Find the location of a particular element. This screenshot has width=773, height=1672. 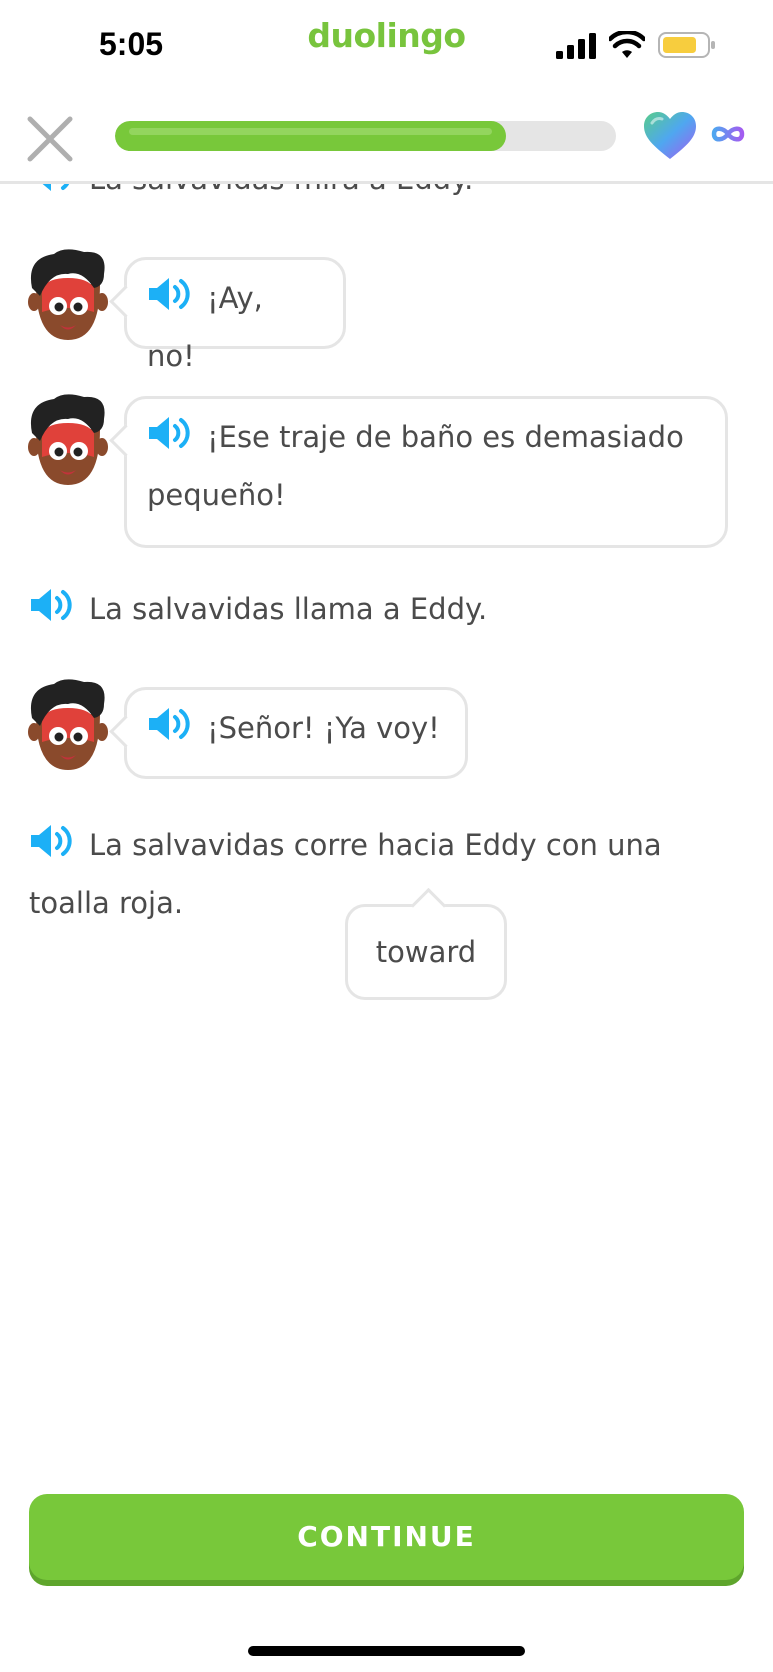

story-line-narration-1: La salvavidas llama a Eddy. is located at coordinates (258, 609).